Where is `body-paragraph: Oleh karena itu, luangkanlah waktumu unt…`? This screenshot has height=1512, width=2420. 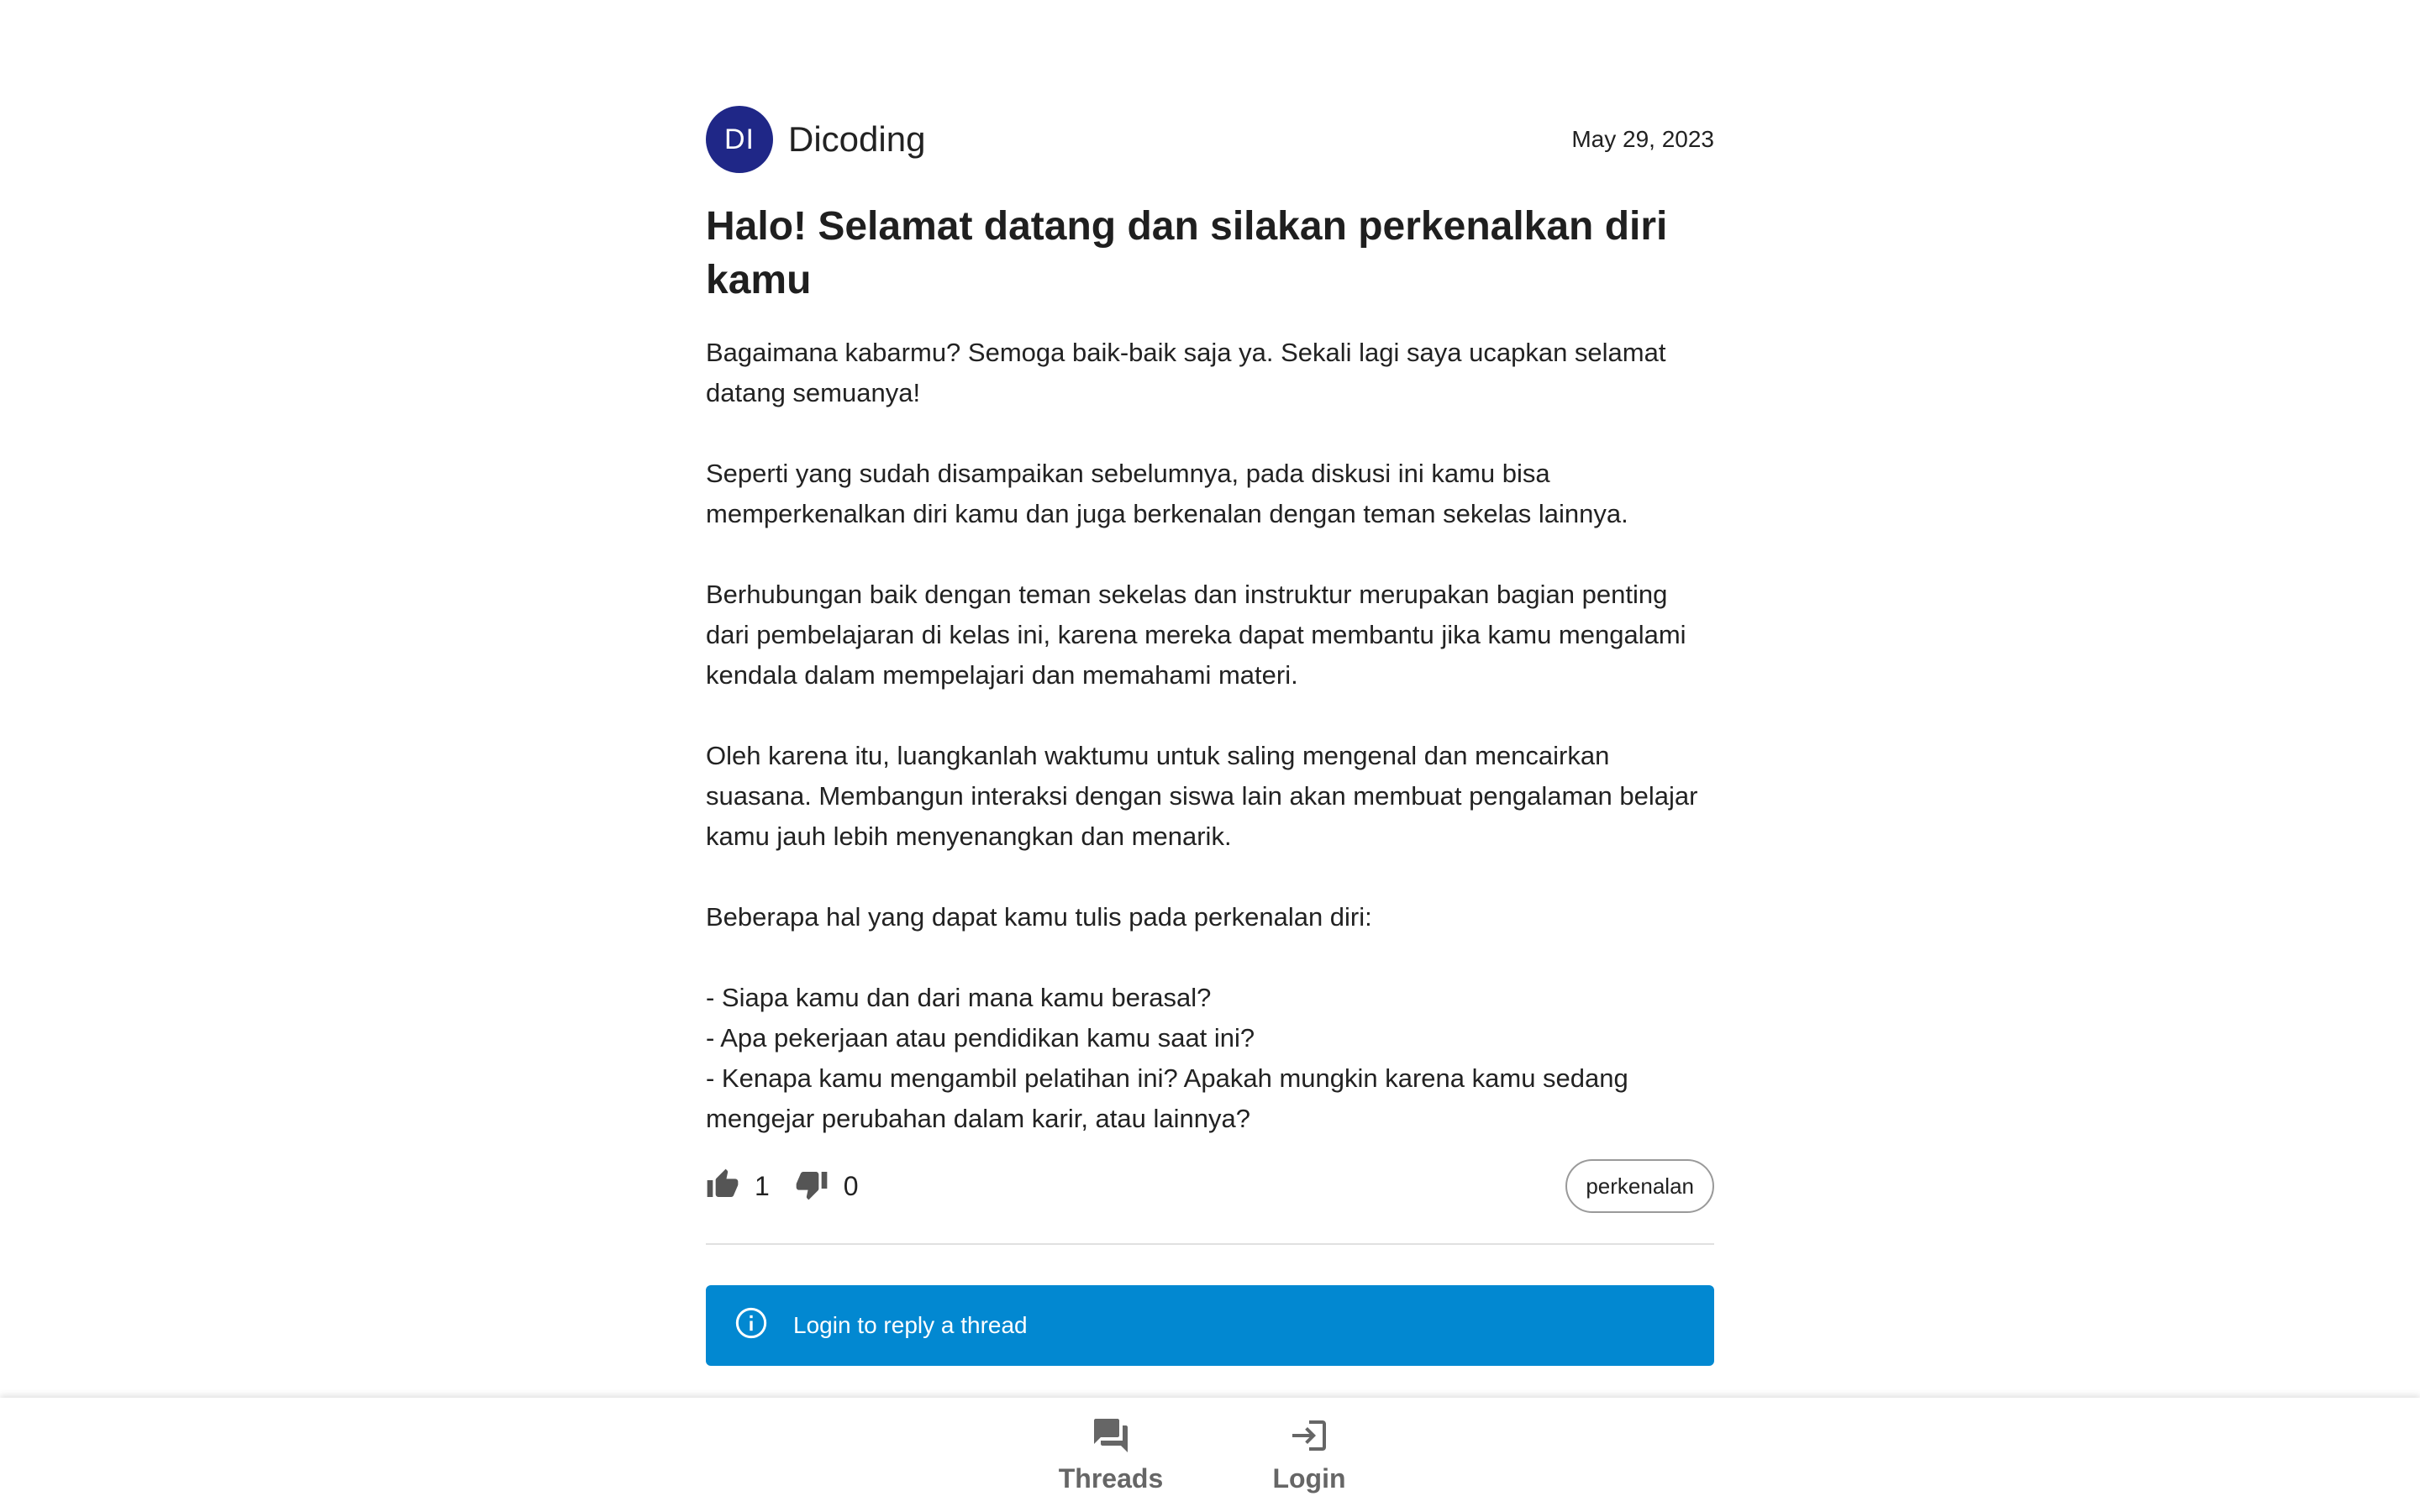
body-paragraph: Oleh karena itu, luangkanlah waktumu unt… is located at coordinates (1202, 796).